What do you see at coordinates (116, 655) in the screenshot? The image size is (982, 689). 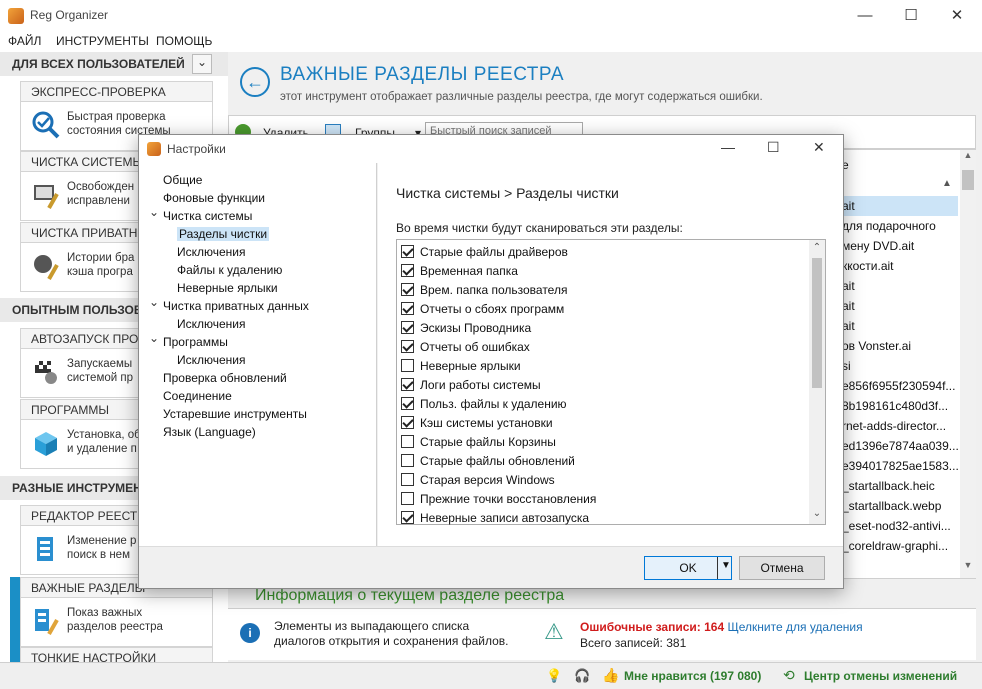 I see `card-fine-tuning: ТОНКИЕ НАСТРОЙКИ` at bounding box center [116, 655].